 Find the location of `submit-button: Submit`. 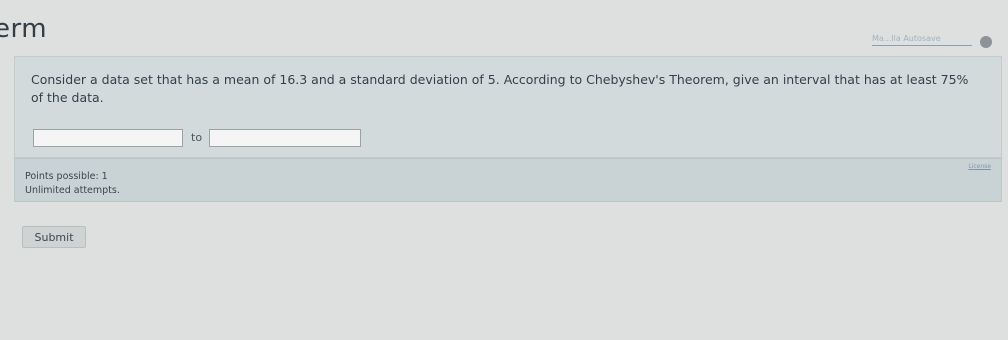

submit-button: Submit is located at coordinates (54, 237).